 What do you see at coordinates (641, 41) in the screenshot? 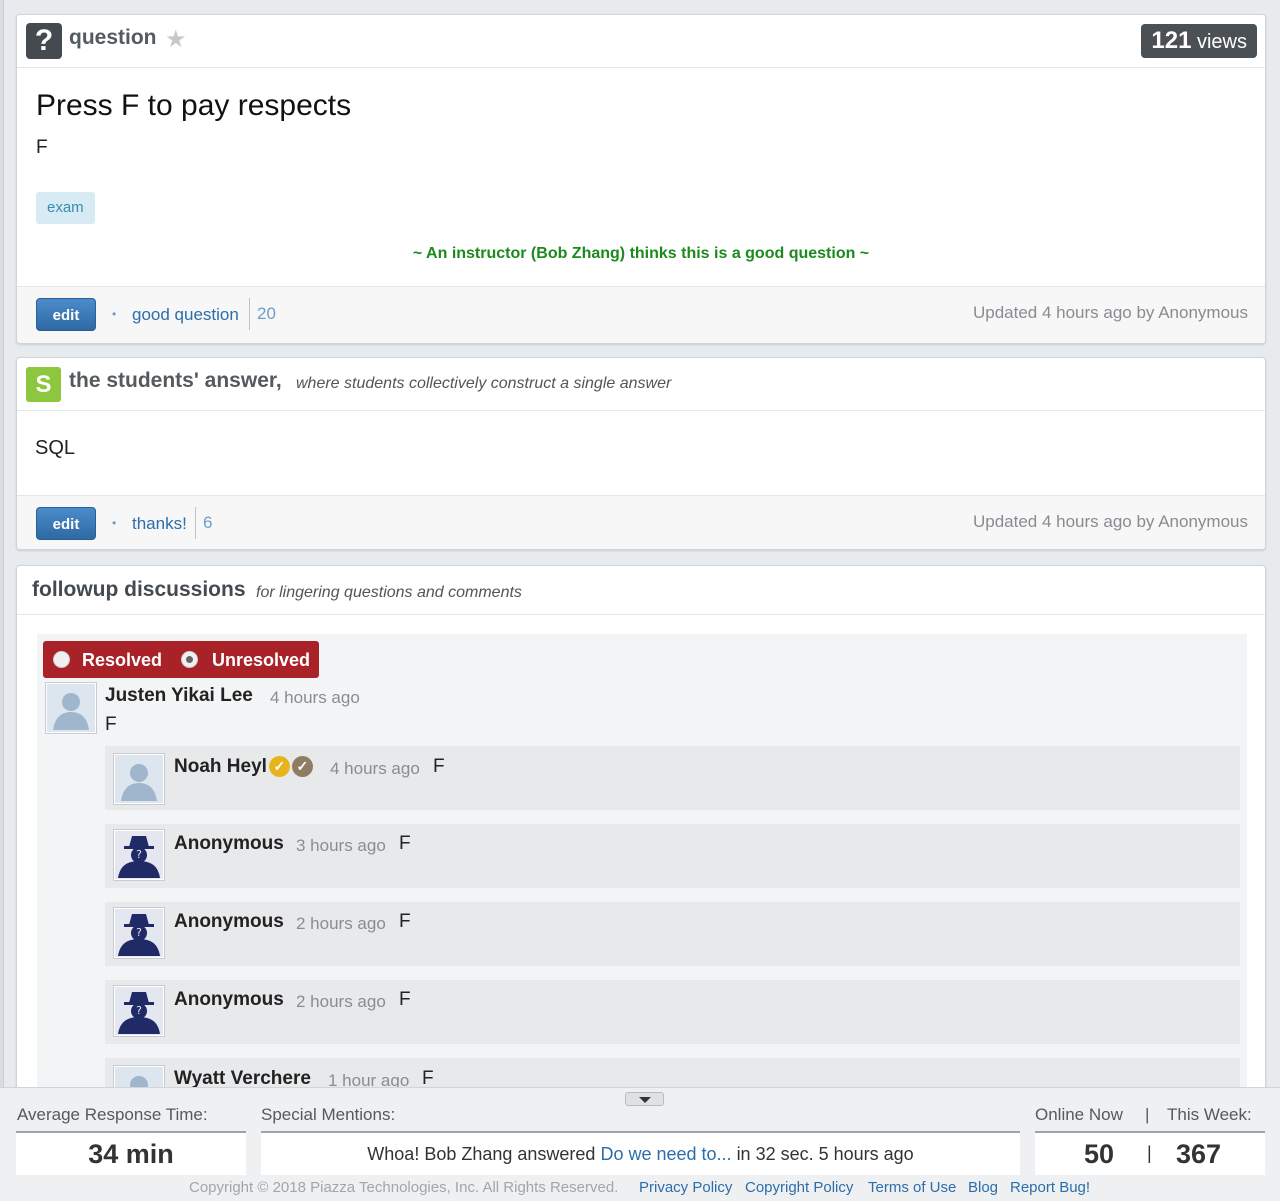
I see `question-header: ? question ★ 121 views` at bounding box center [641, 41].